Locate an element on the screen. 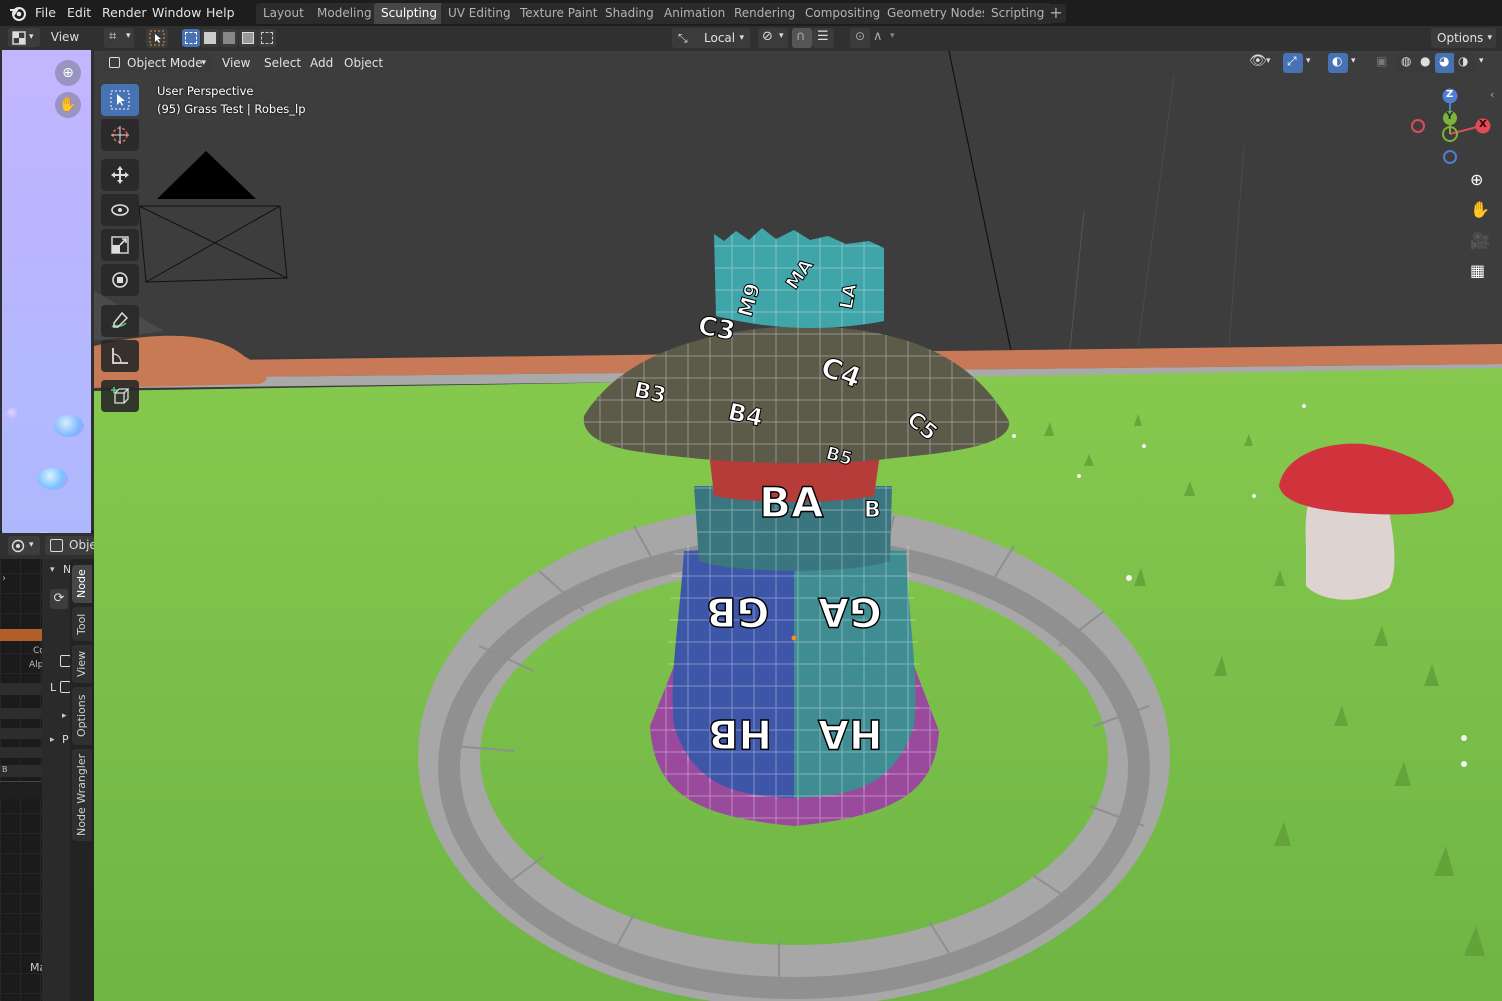 The width and height of the screenshot is (1502, 1001). editor-type-dropdown: ▾ is located at coordinates (24, 37).